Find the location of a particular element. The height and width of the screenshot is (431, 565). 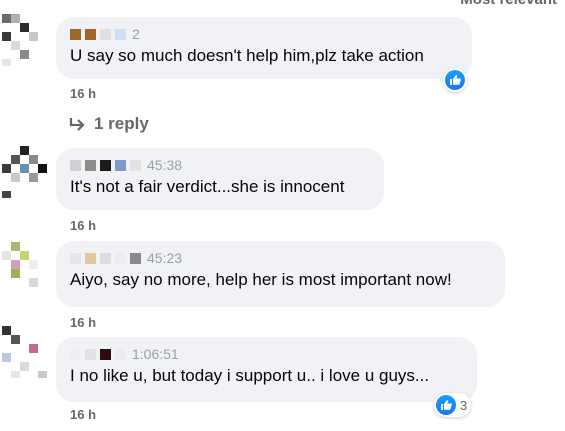

reaction-count: 3 is located at coordinates (464, 405).